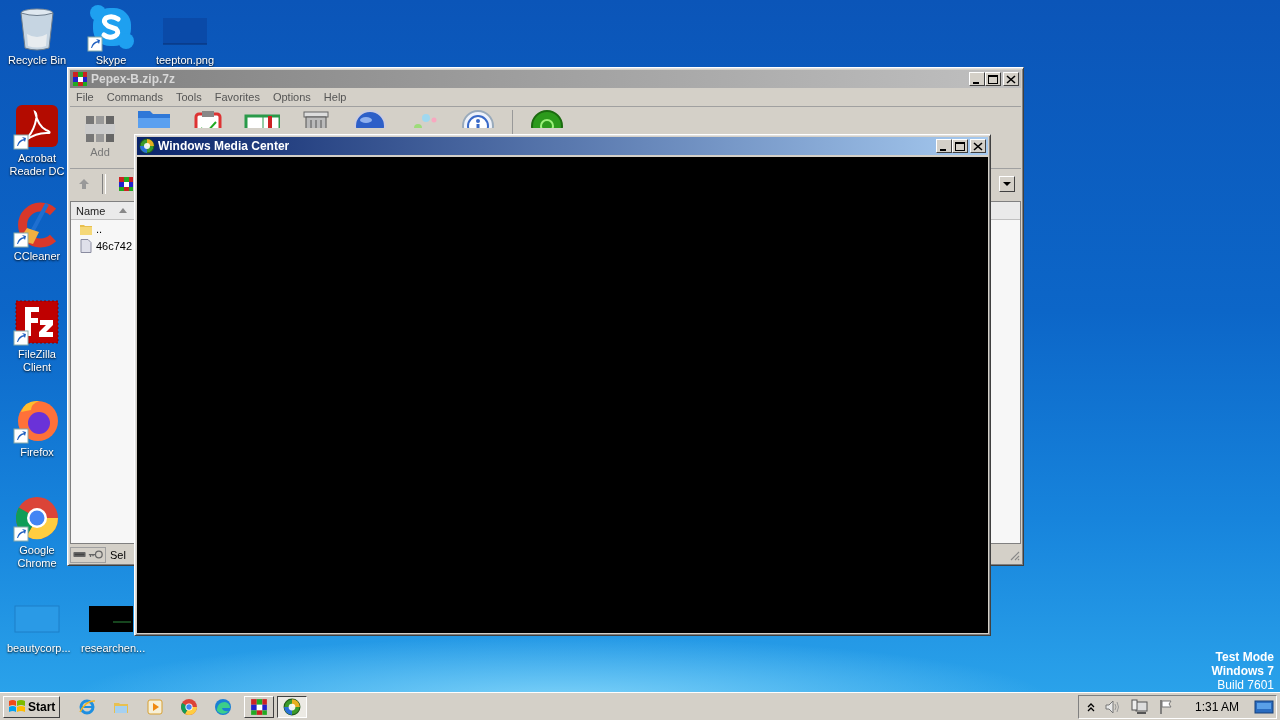 The image size is (1280, 720). Describe the element at coordinates (99, 228) in the screenshot. I see `file-name: ..` at that location.